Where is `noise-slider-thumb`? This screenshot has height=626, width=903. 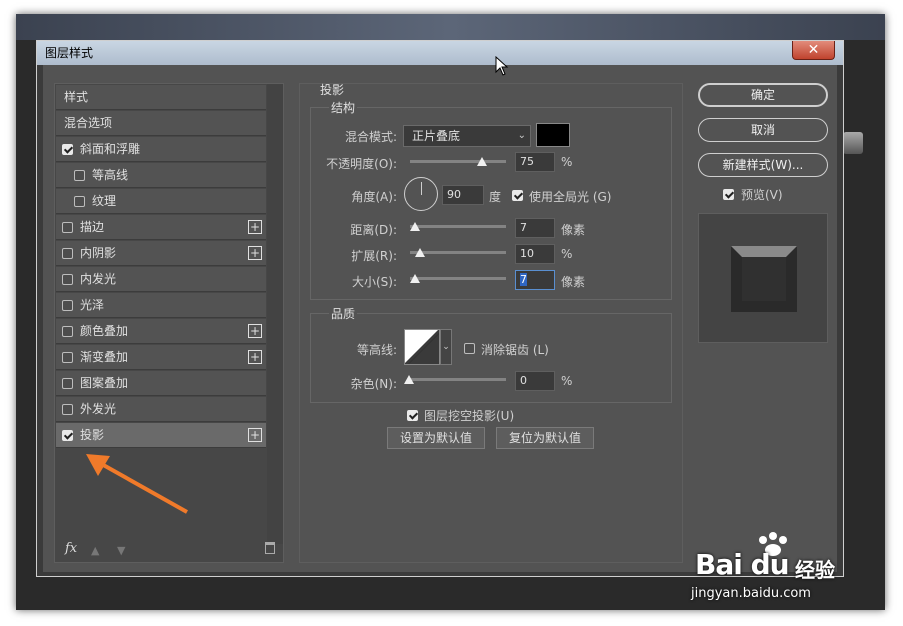 noise-slider-thumb is located at coordinates (409, 379).